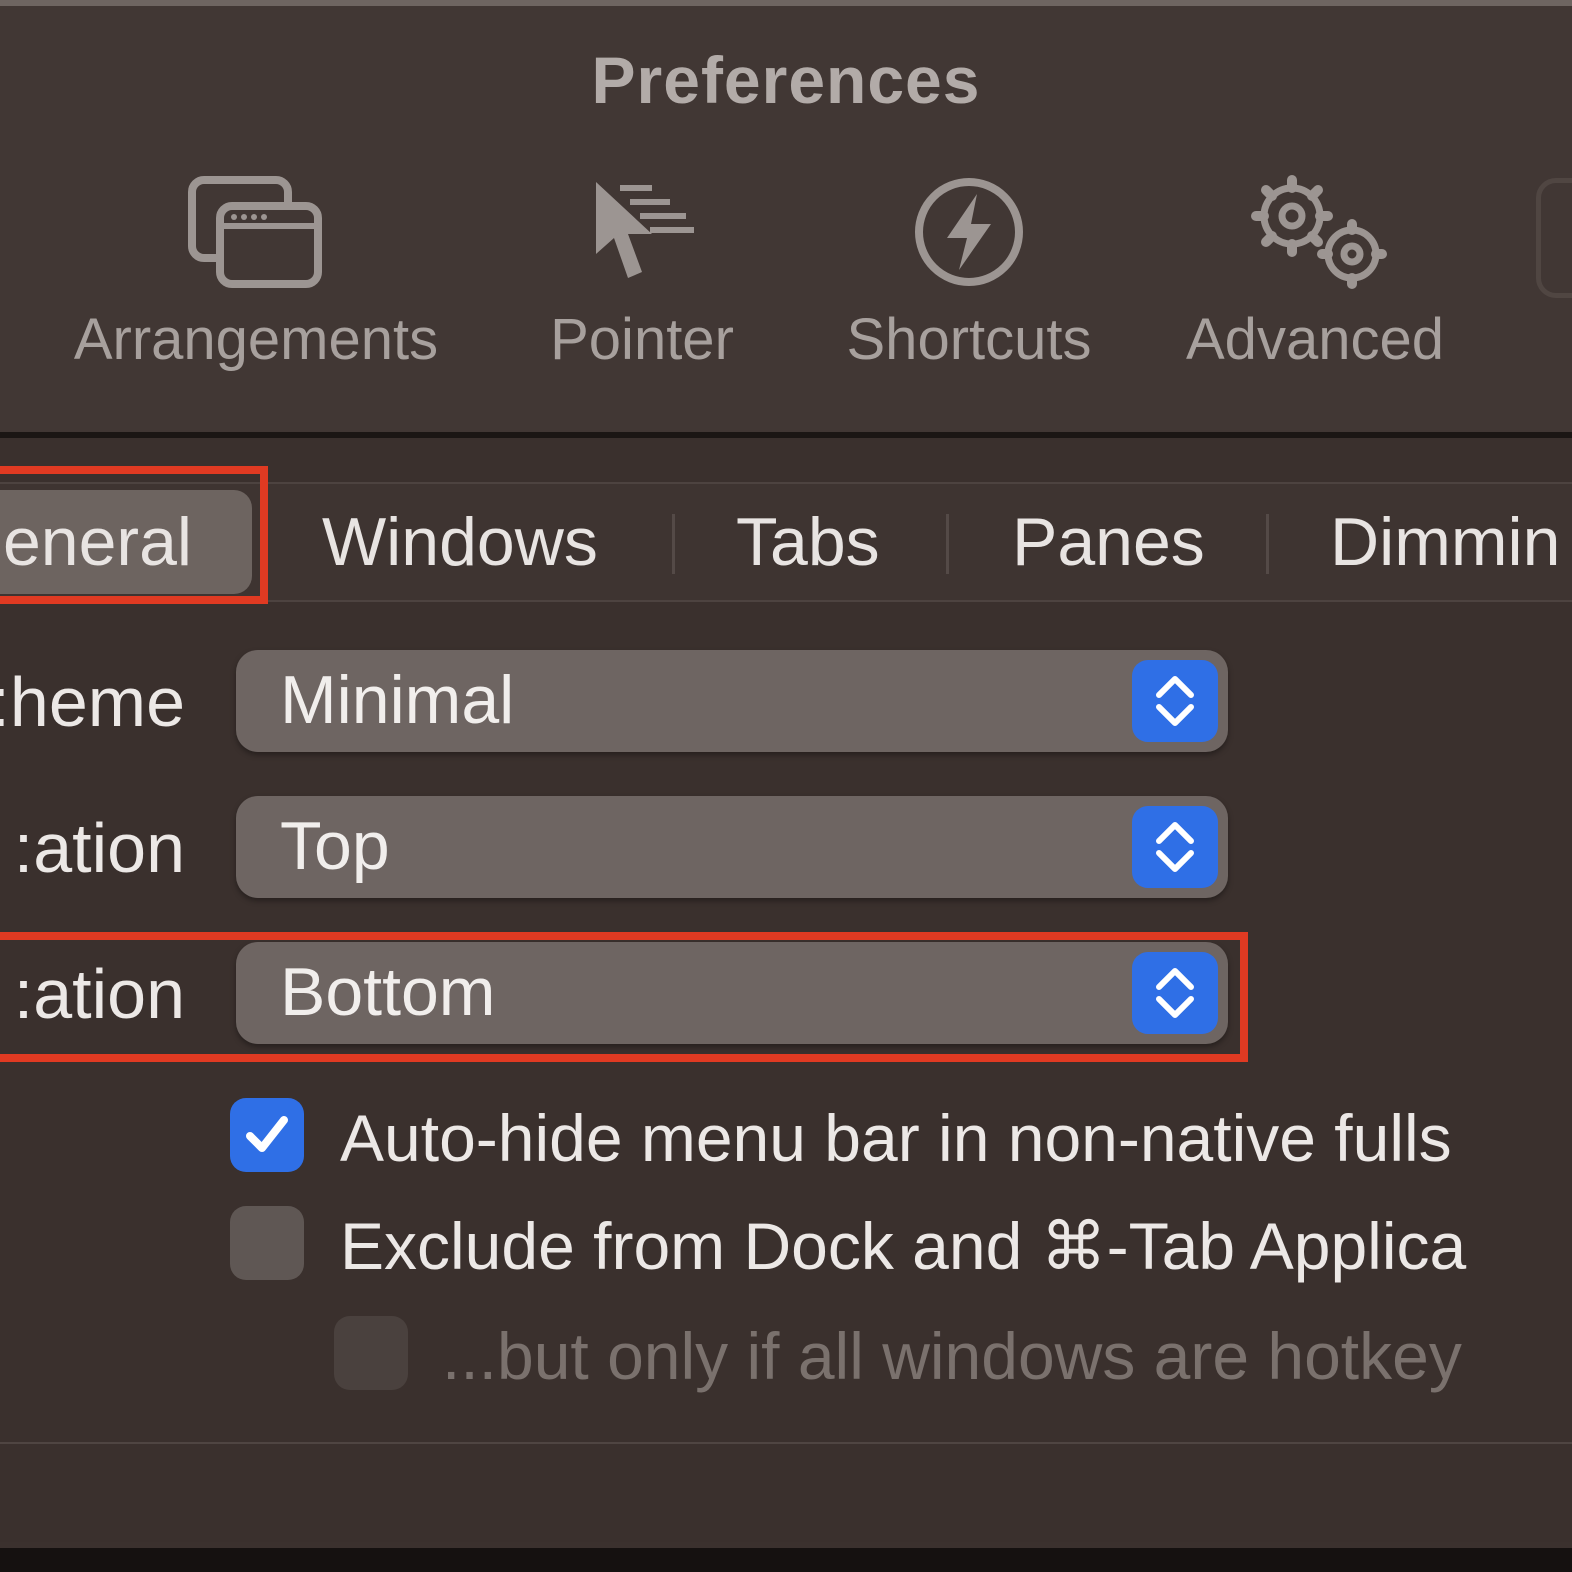 The image size is (1572, 1572). Describe the element at coordinates (1319, 232) in the screenshot. I see `gears-icon` at that location.